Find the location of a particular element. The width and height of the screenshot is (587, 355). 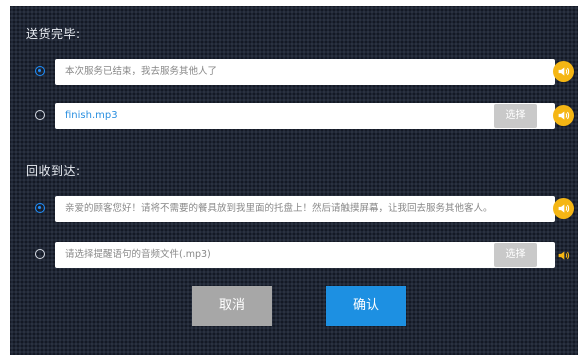

radio-recycle-text is located at coordinates (40, 208).